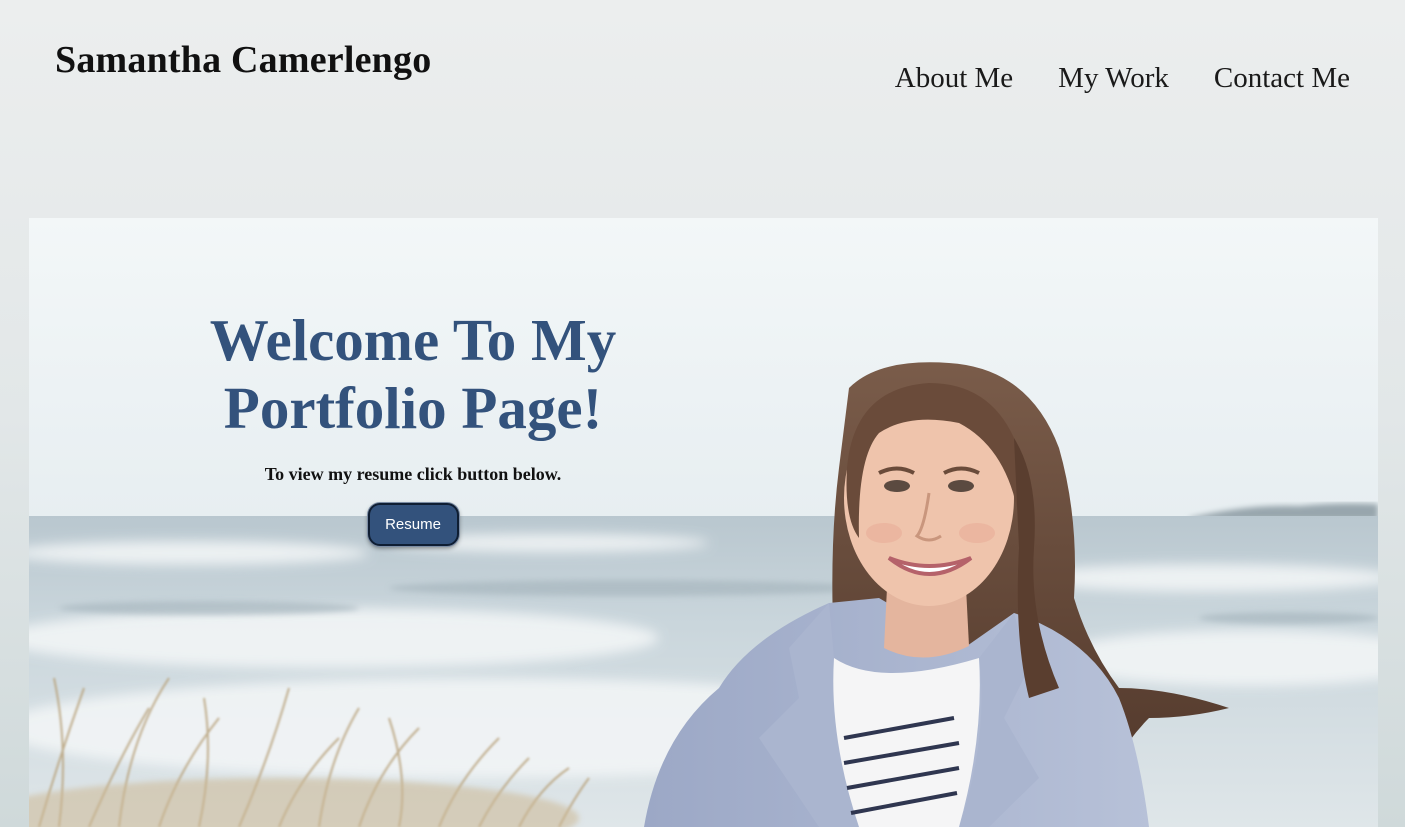 The height and width of the screenshot is (827, 1405). What do you see at coordinates (413, 408) in the screenshot?
I see `hero-heading-line-2: Portfolio Page!` at bounding box center [413, 408].